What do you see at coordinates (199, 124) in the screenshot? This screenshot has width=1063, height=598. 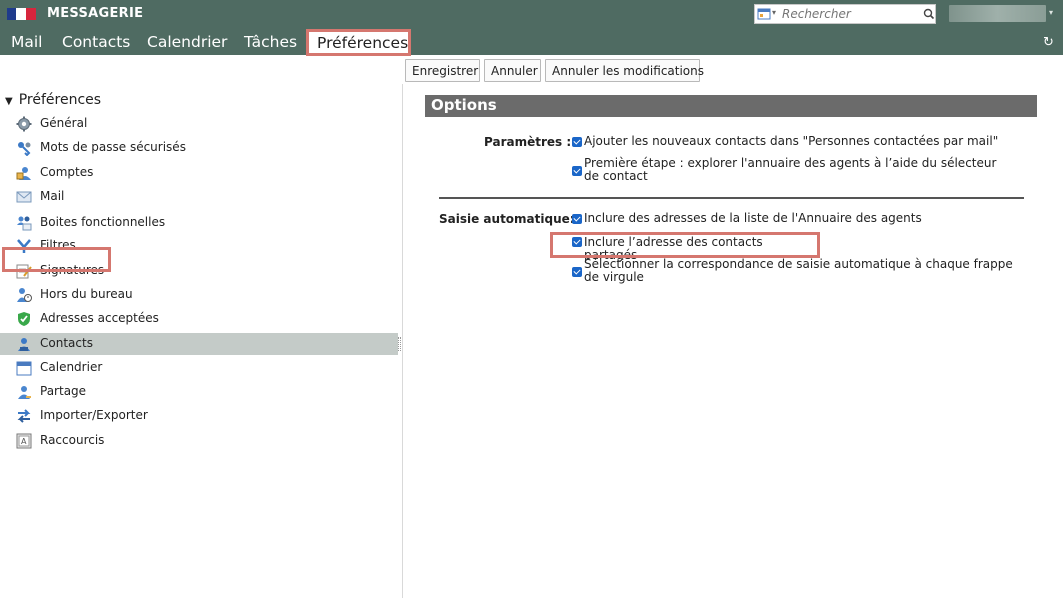 I see `sidebar-item-general: Général` at bounding box center [199, 124].